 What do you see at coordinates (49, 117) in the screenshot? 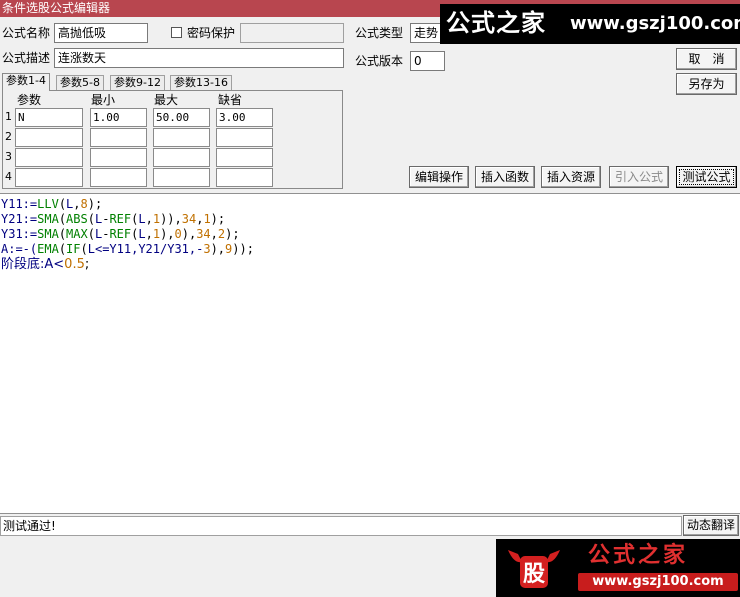
I see `param-name-cell: N` at bounding box center [49, 117].